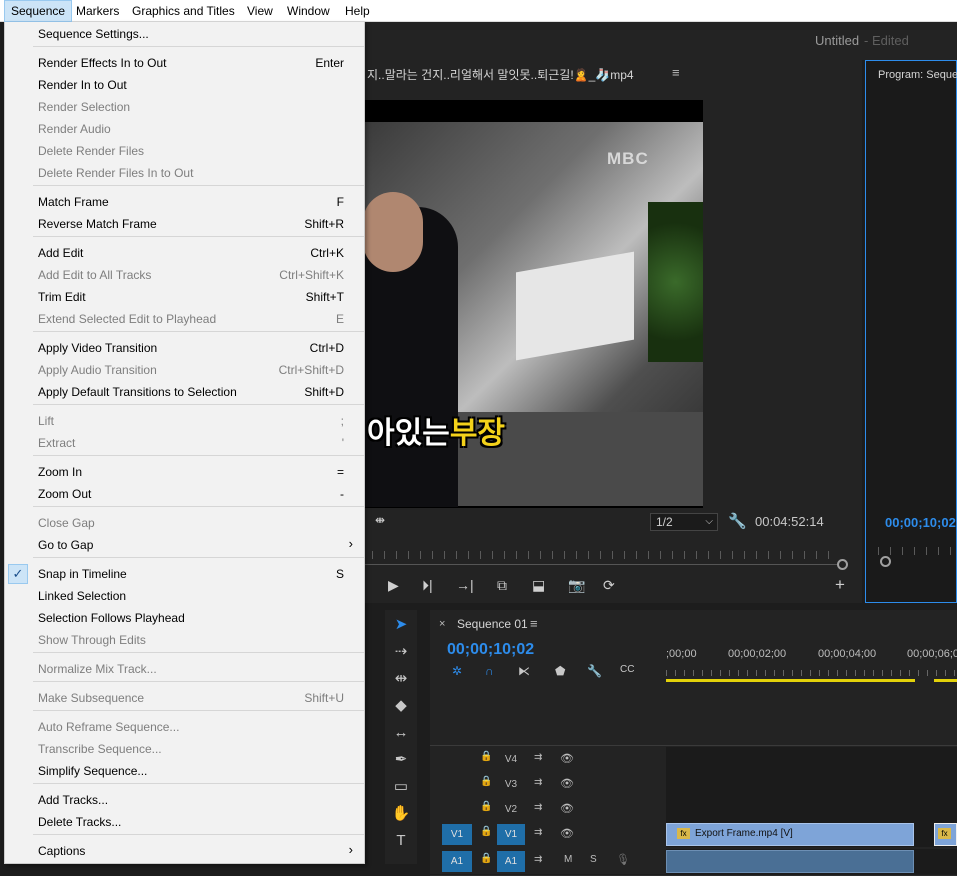  I want to click on menu-item-match-frame: Match Frame F, so click(184, 202).